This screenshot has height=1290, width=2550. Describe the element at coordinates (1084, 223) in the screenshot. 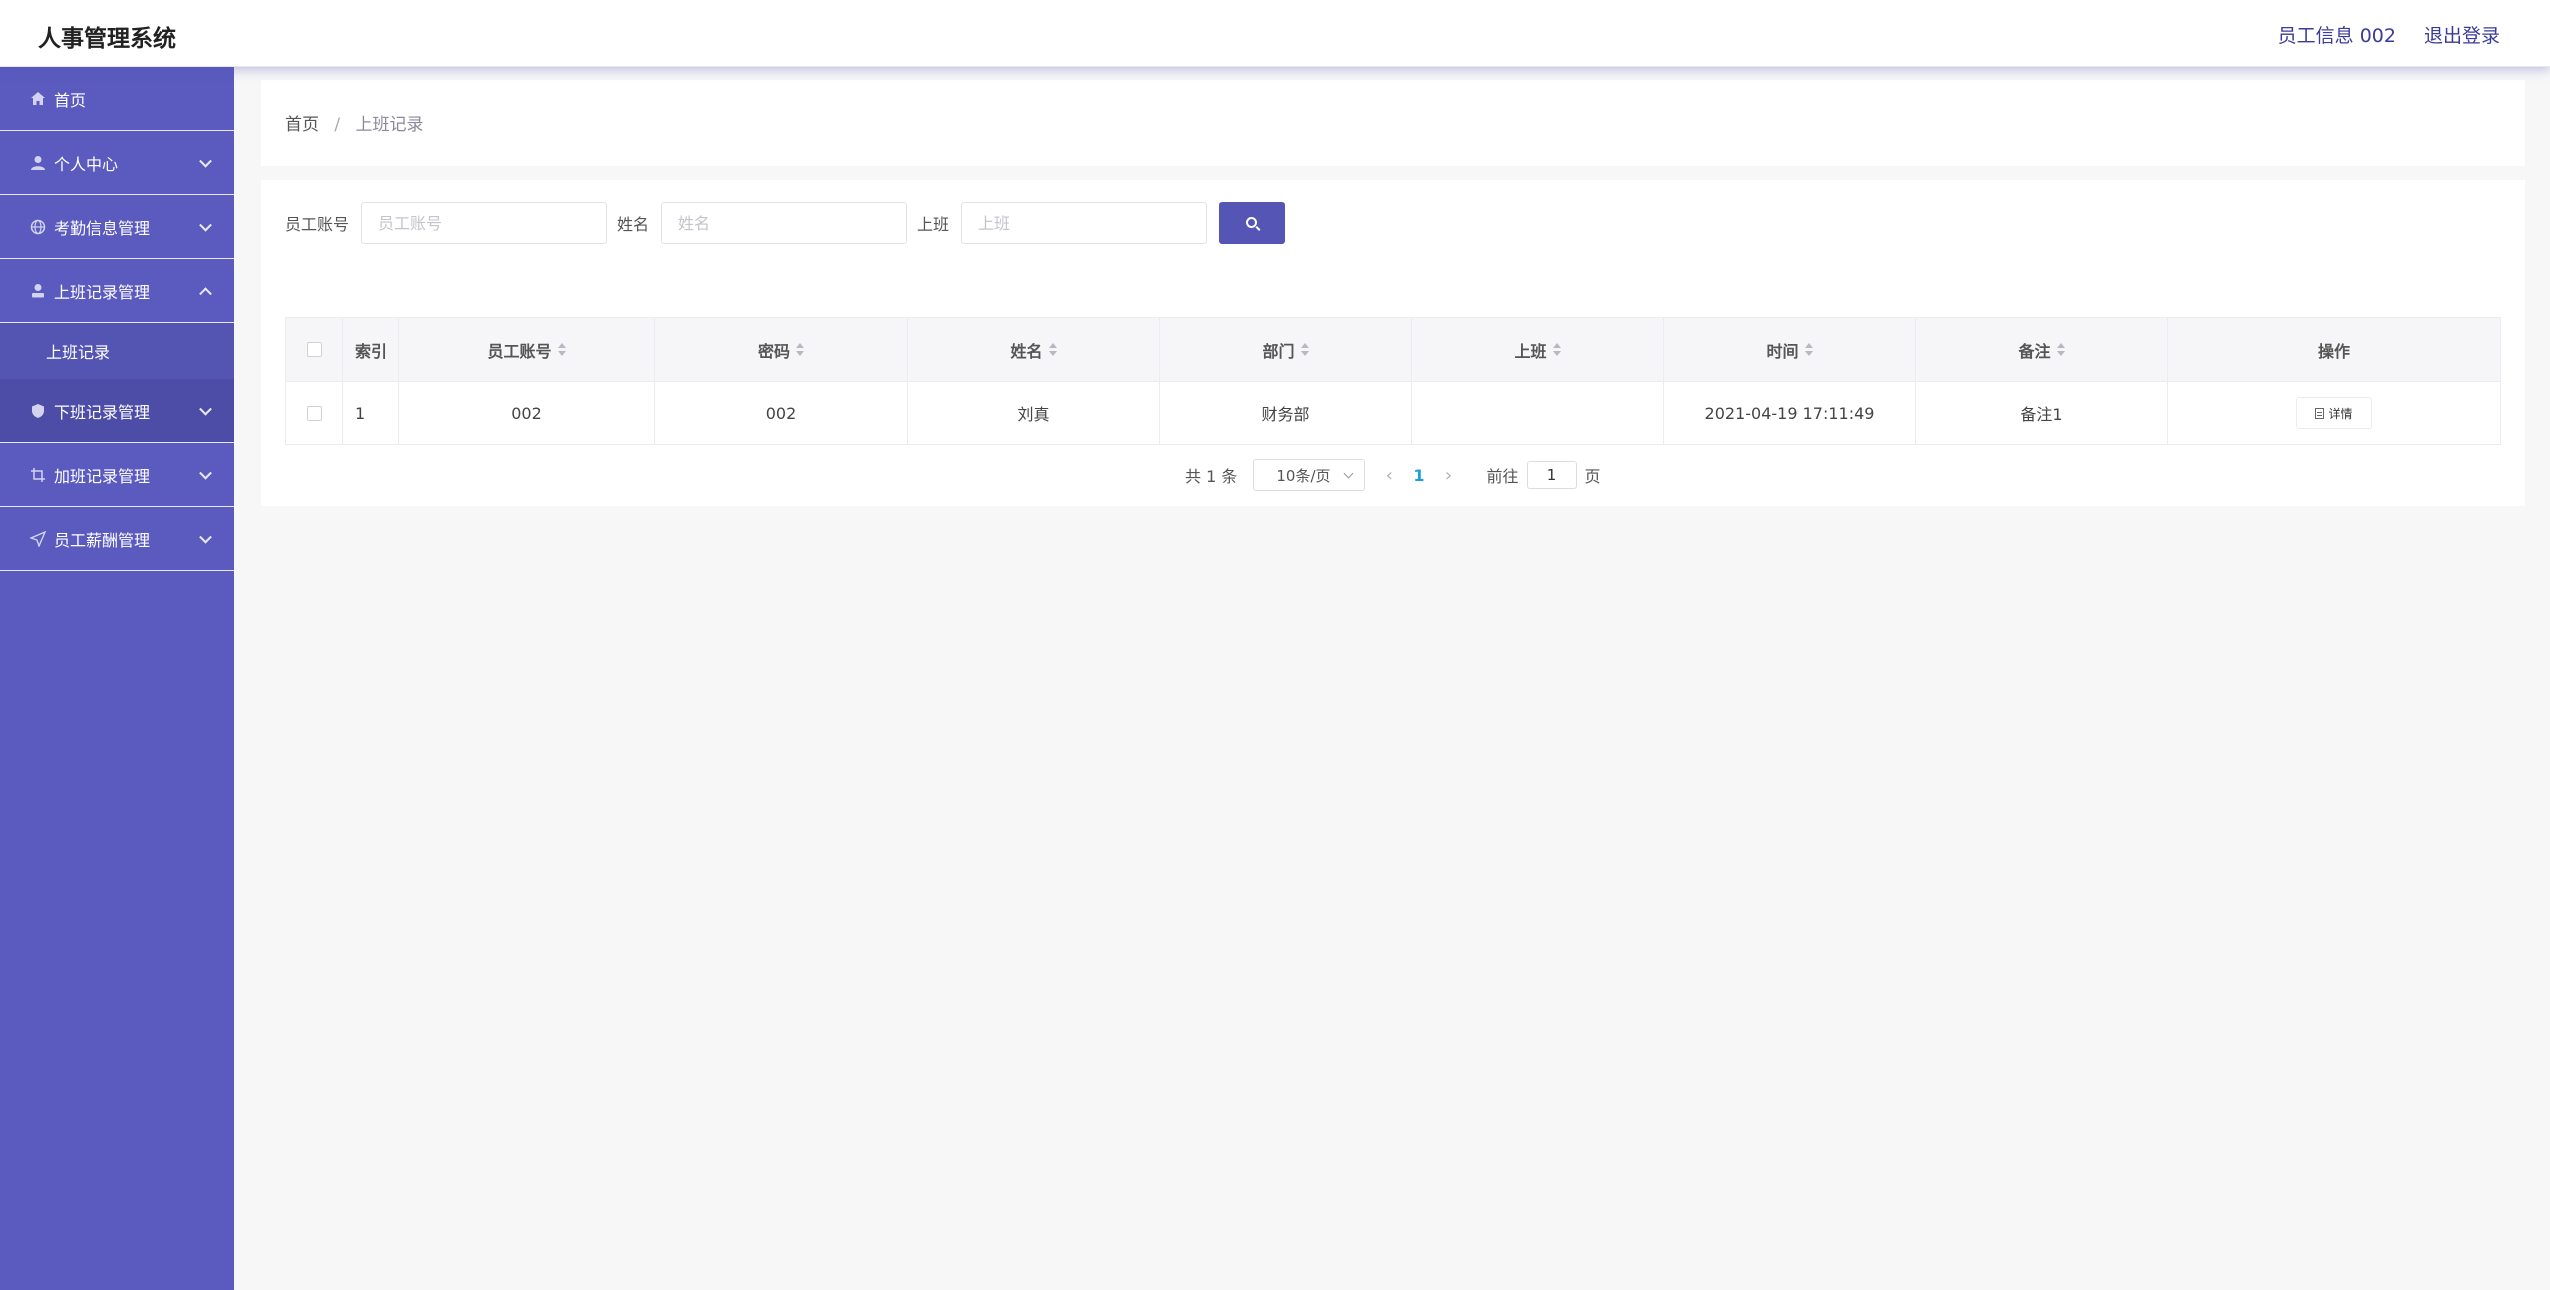

I see `shift-search-input` at that location.